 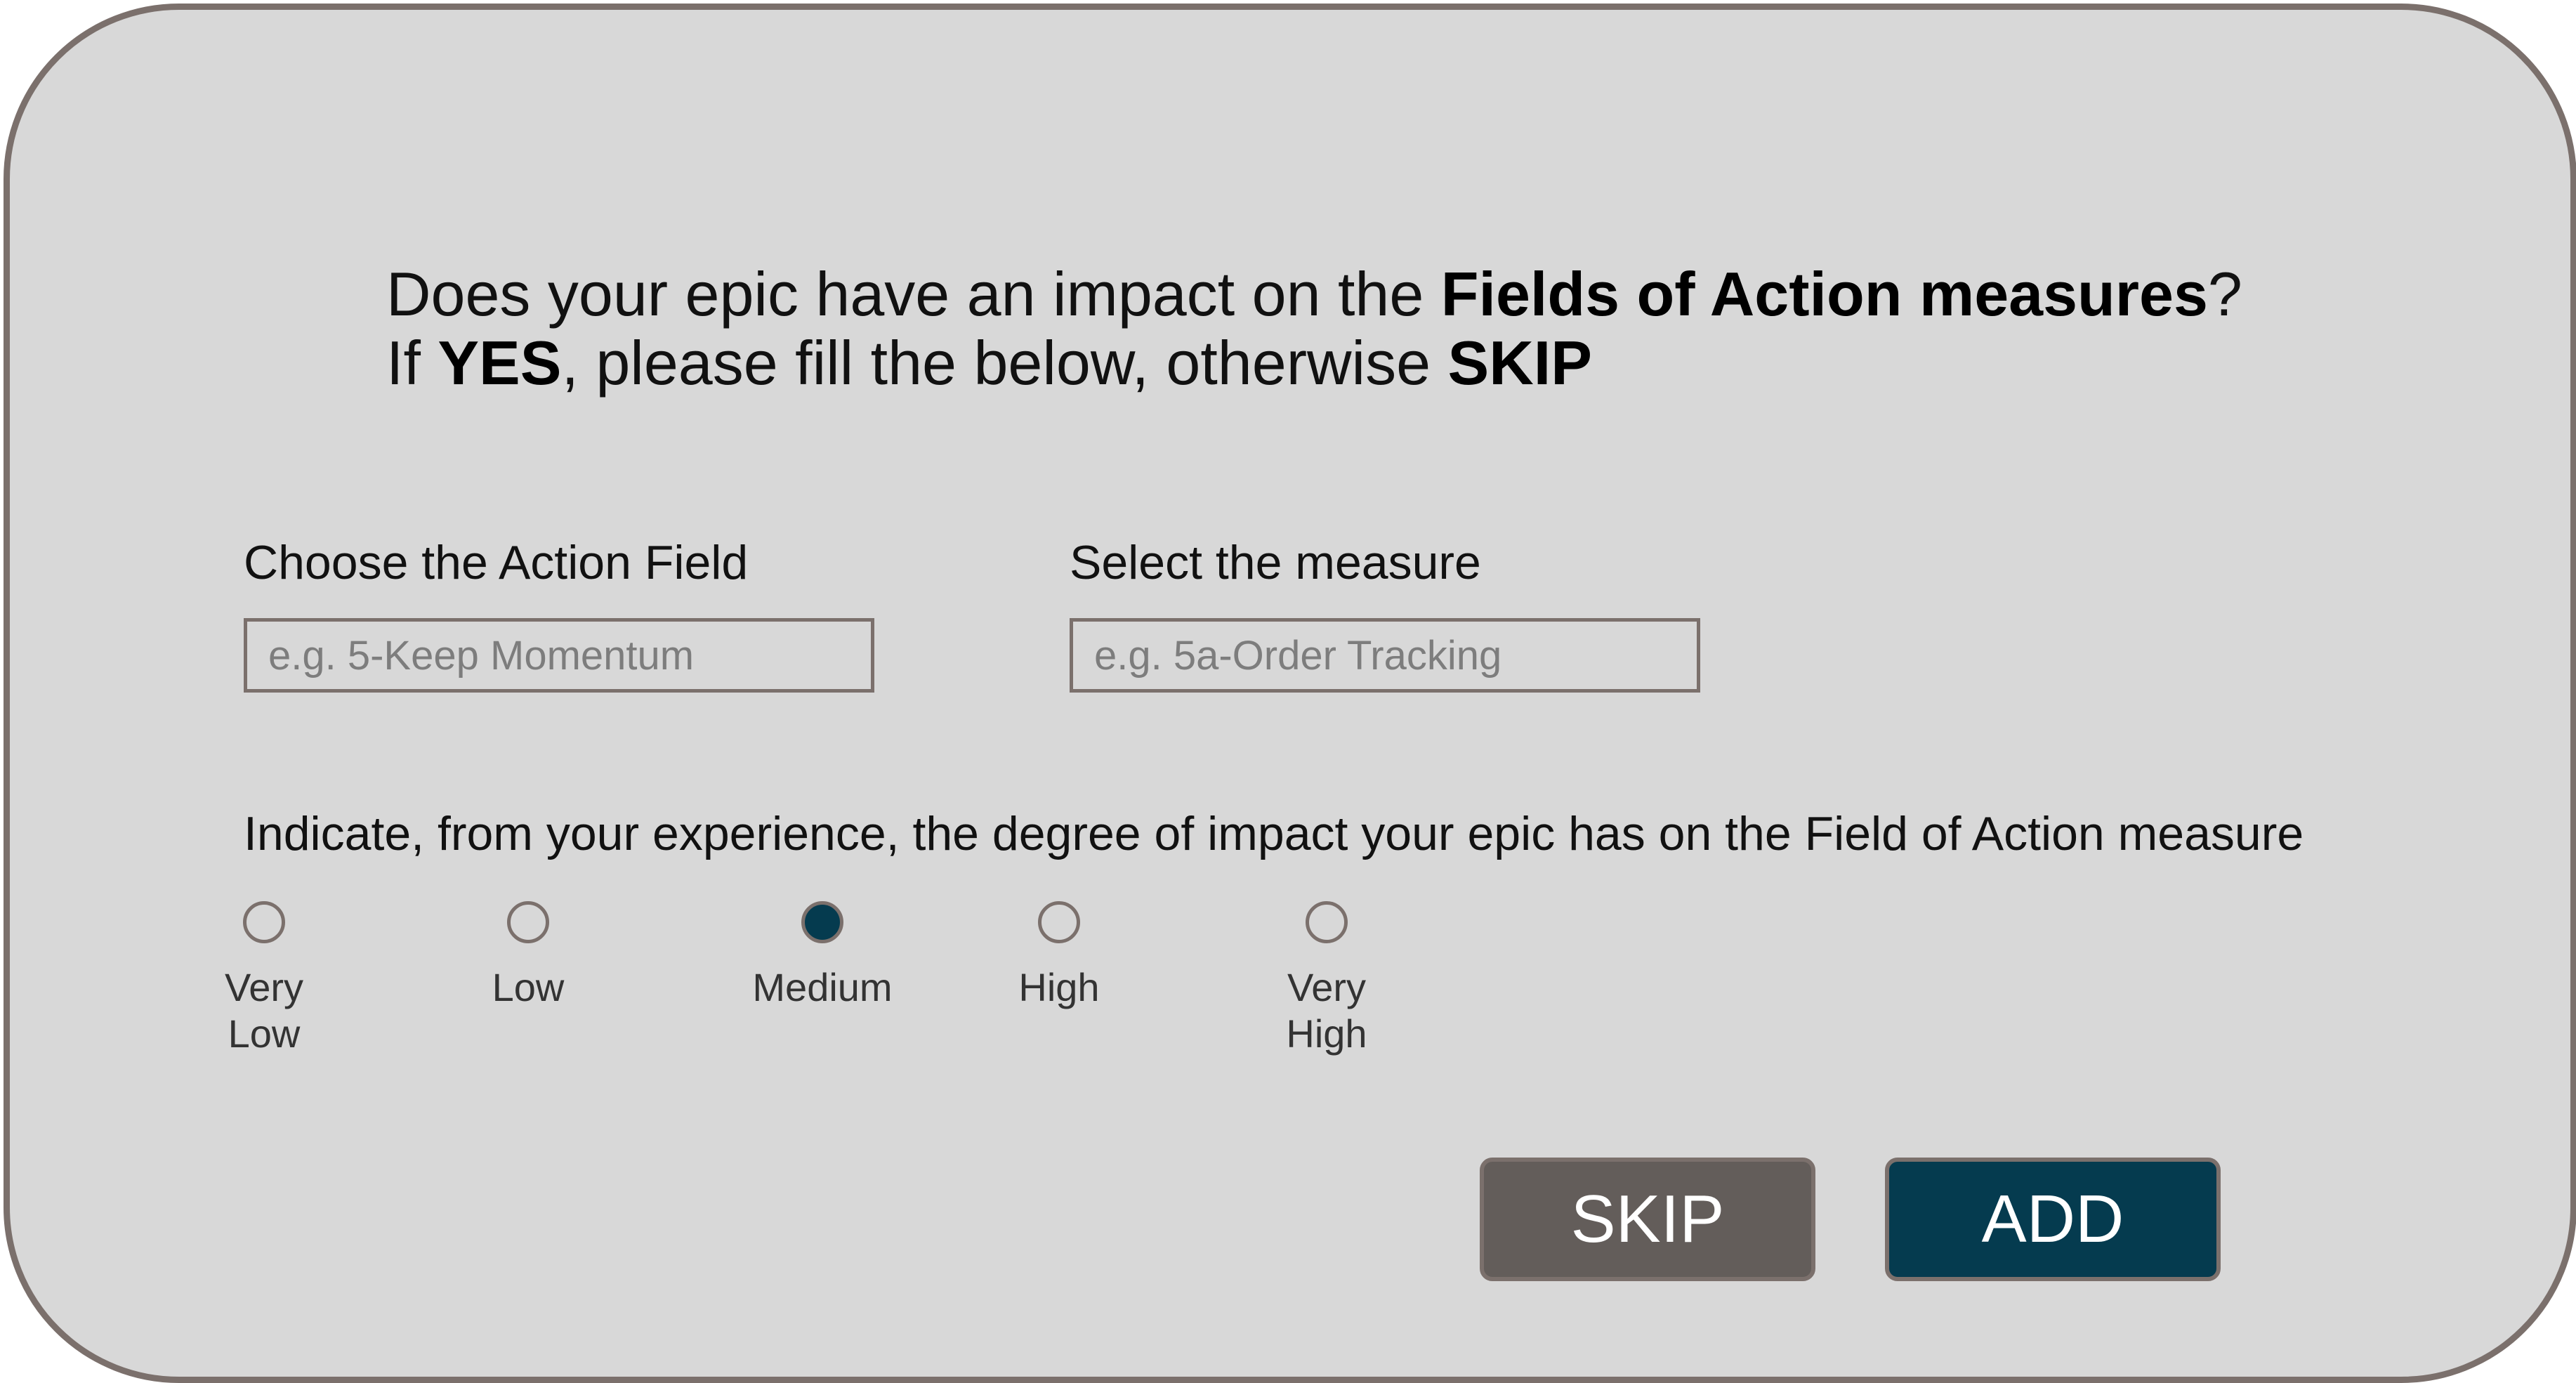 What do you see at coordinates (528, 922) in the screenshot?
I see `radio-button-low` at bounding box center [528, 922].